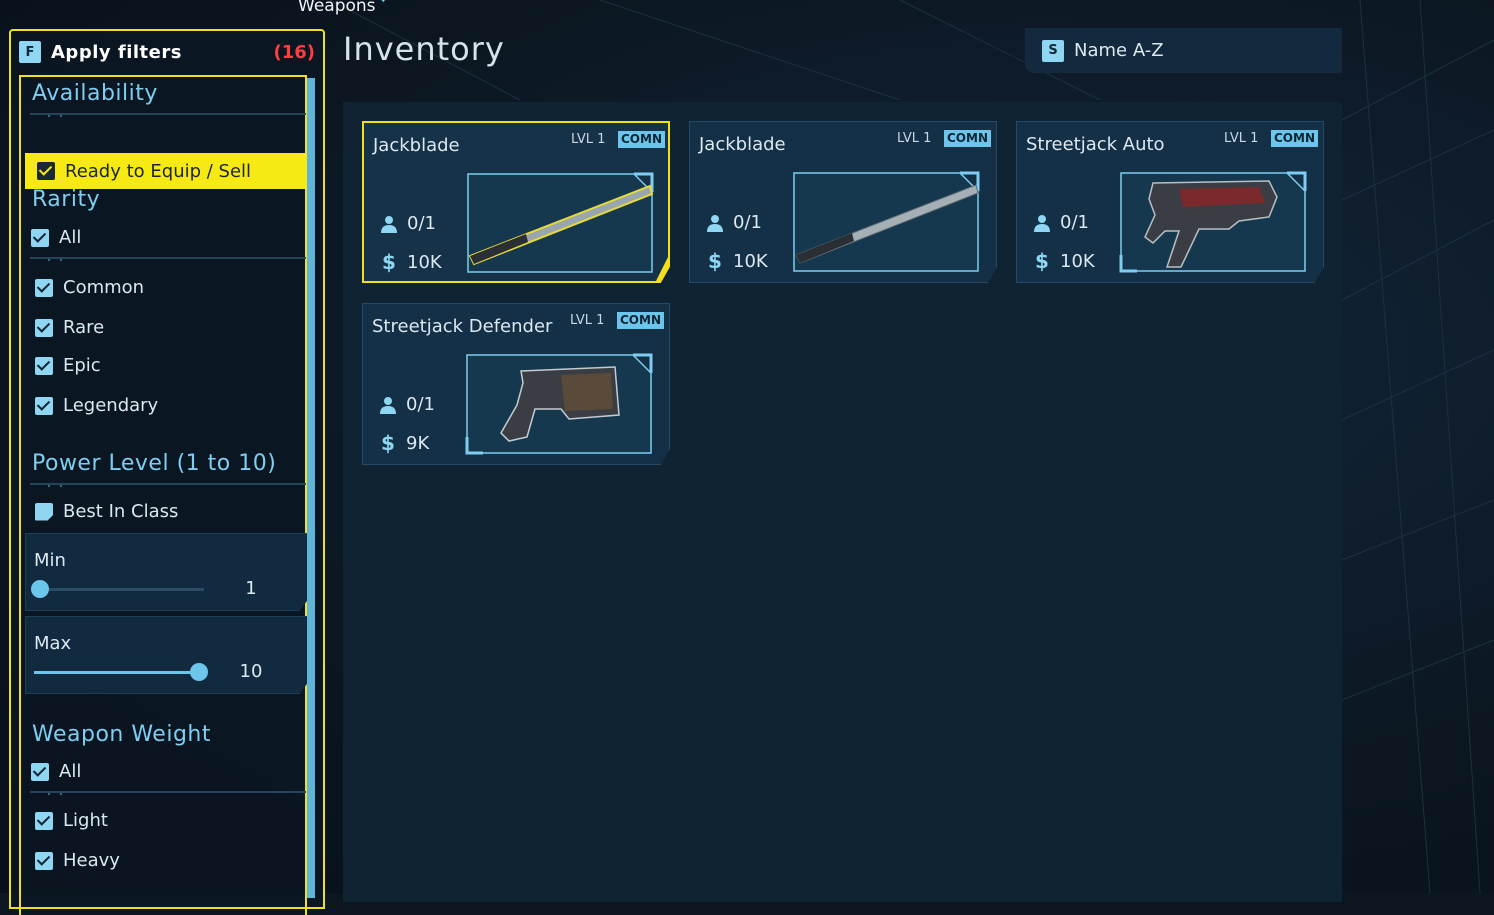 Image resolution: width=1494 pixels, height=915 pixels. Describe the element at coordinates (1095, 144) in the screenshot. I see `weapon-name: Streetjack Auto` at that location.